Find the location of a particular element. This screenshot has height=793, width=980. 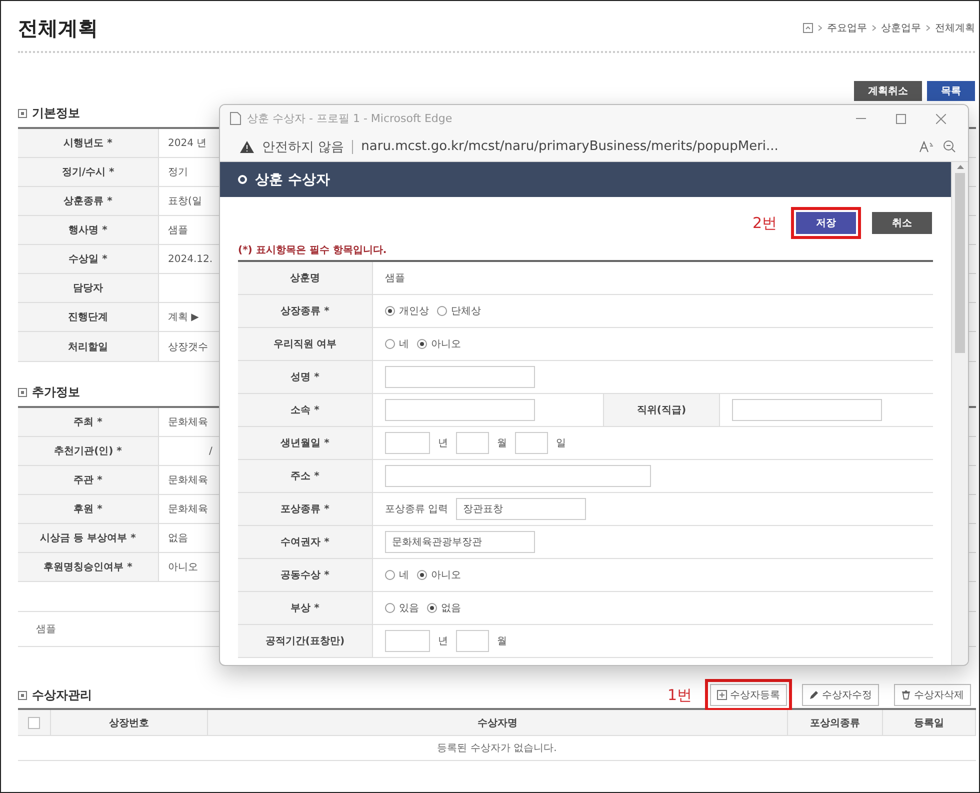

row-value: 표창(일 is located at coordinates (185, 201).